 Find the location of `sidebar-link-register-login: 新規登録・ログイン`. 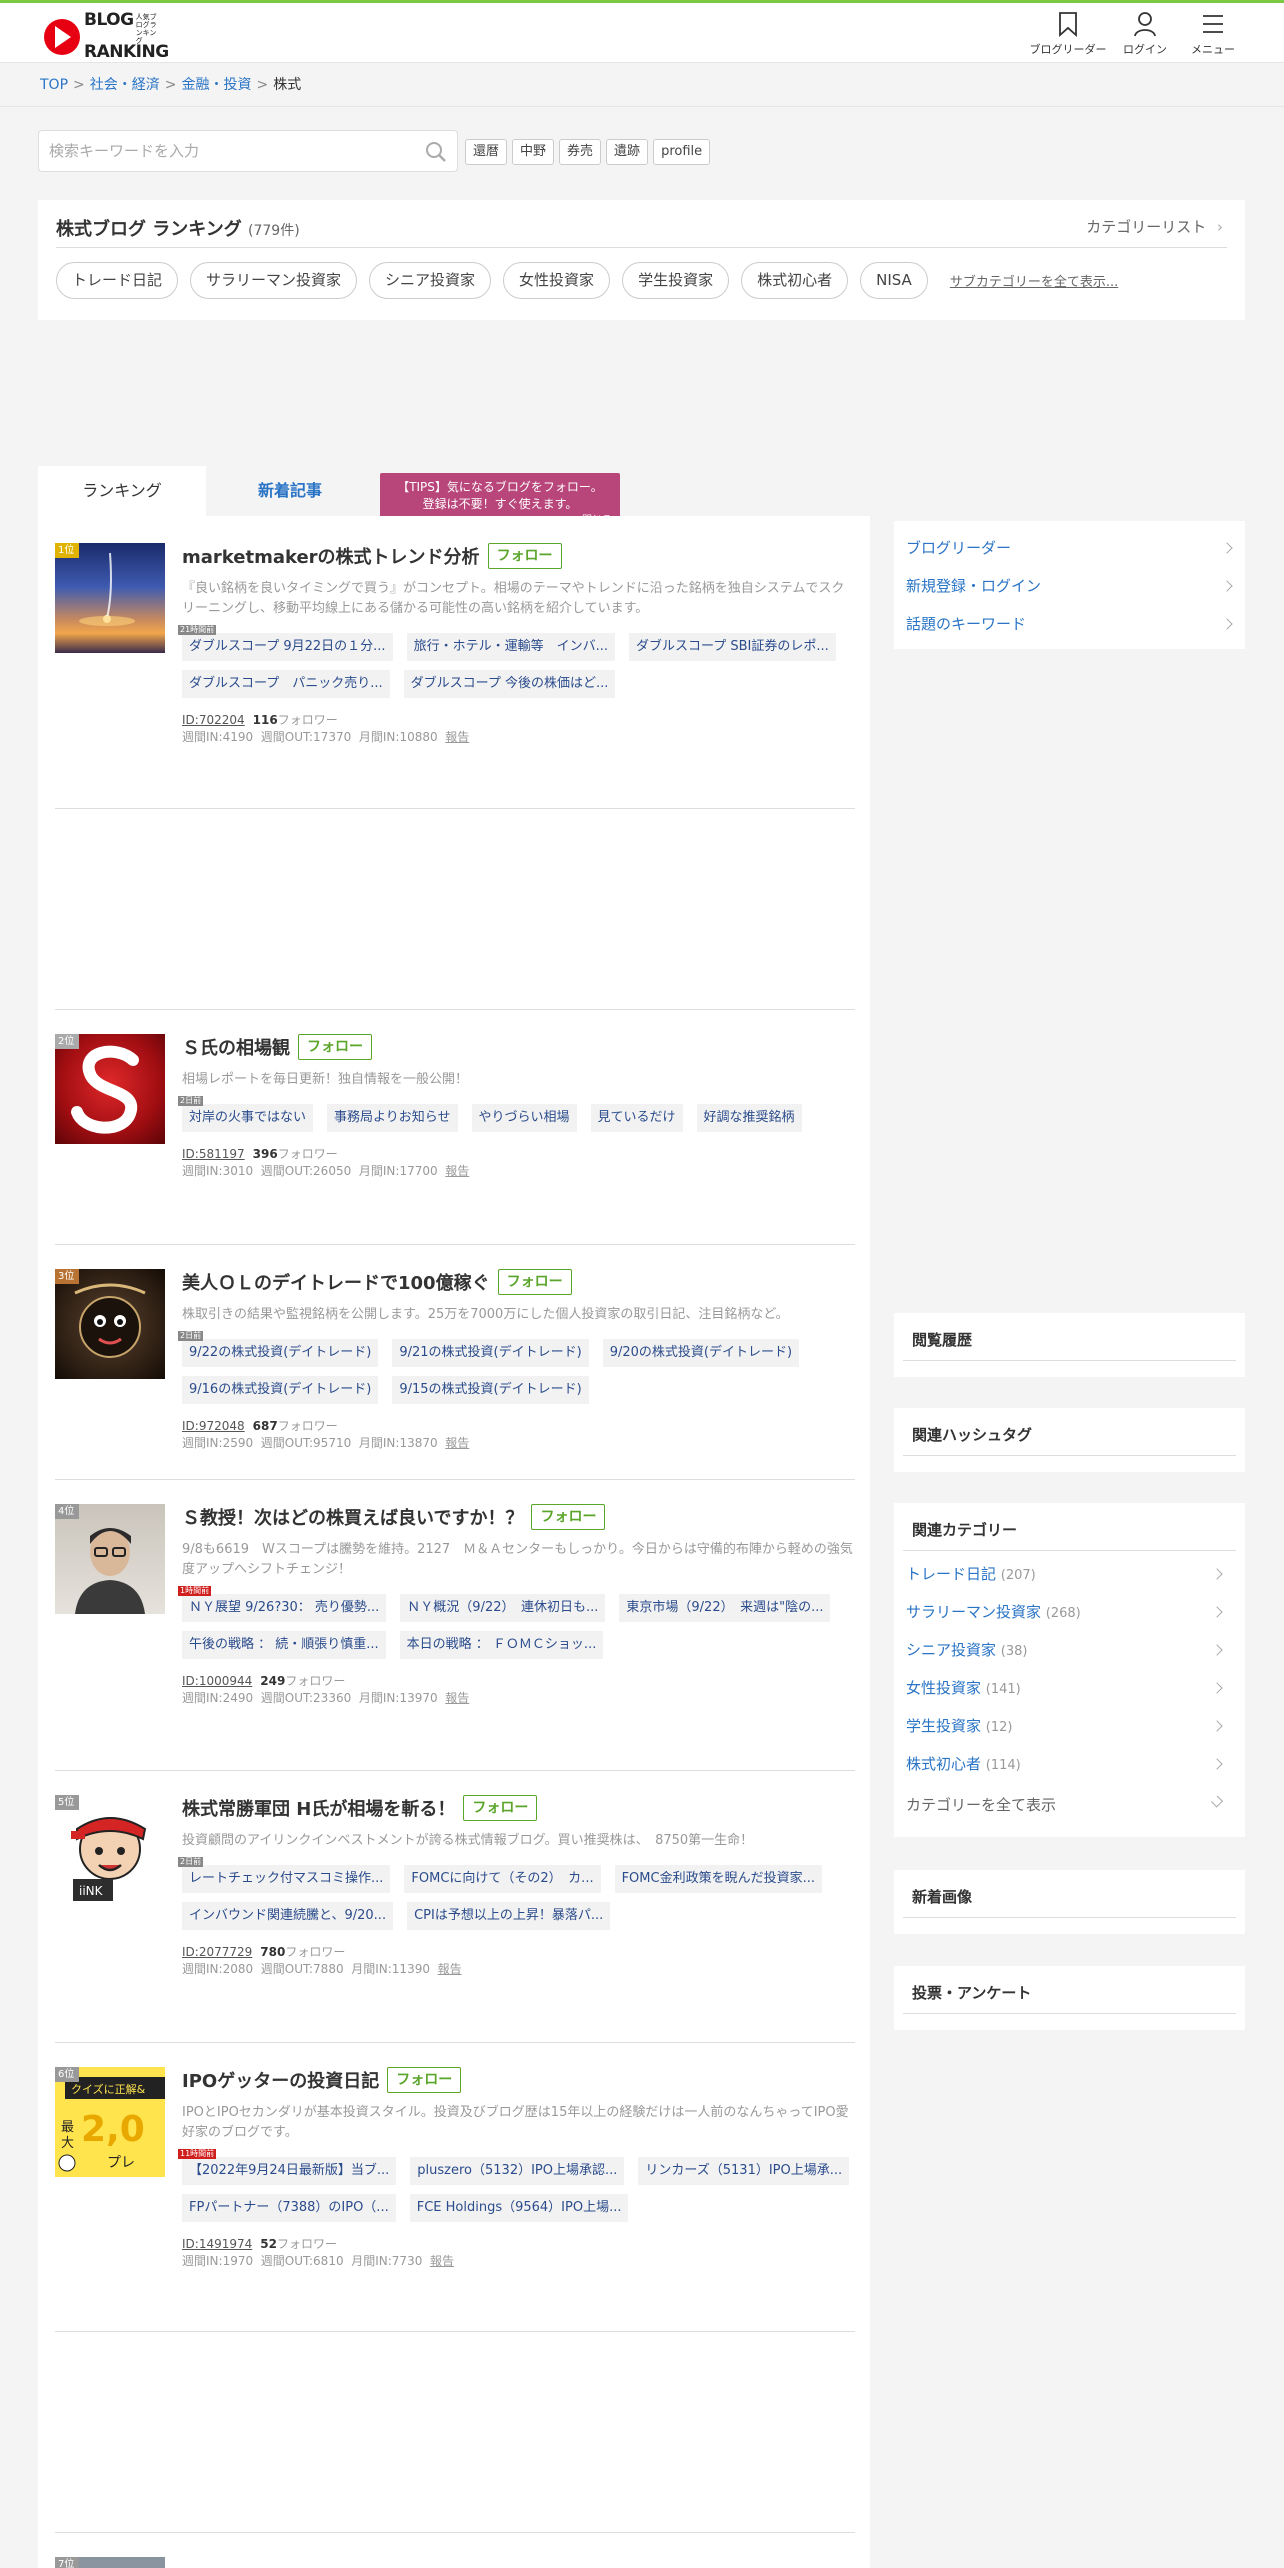

sidebar-link-register-login: 新規登録・ログイン is located at coordinates (1069, 586).